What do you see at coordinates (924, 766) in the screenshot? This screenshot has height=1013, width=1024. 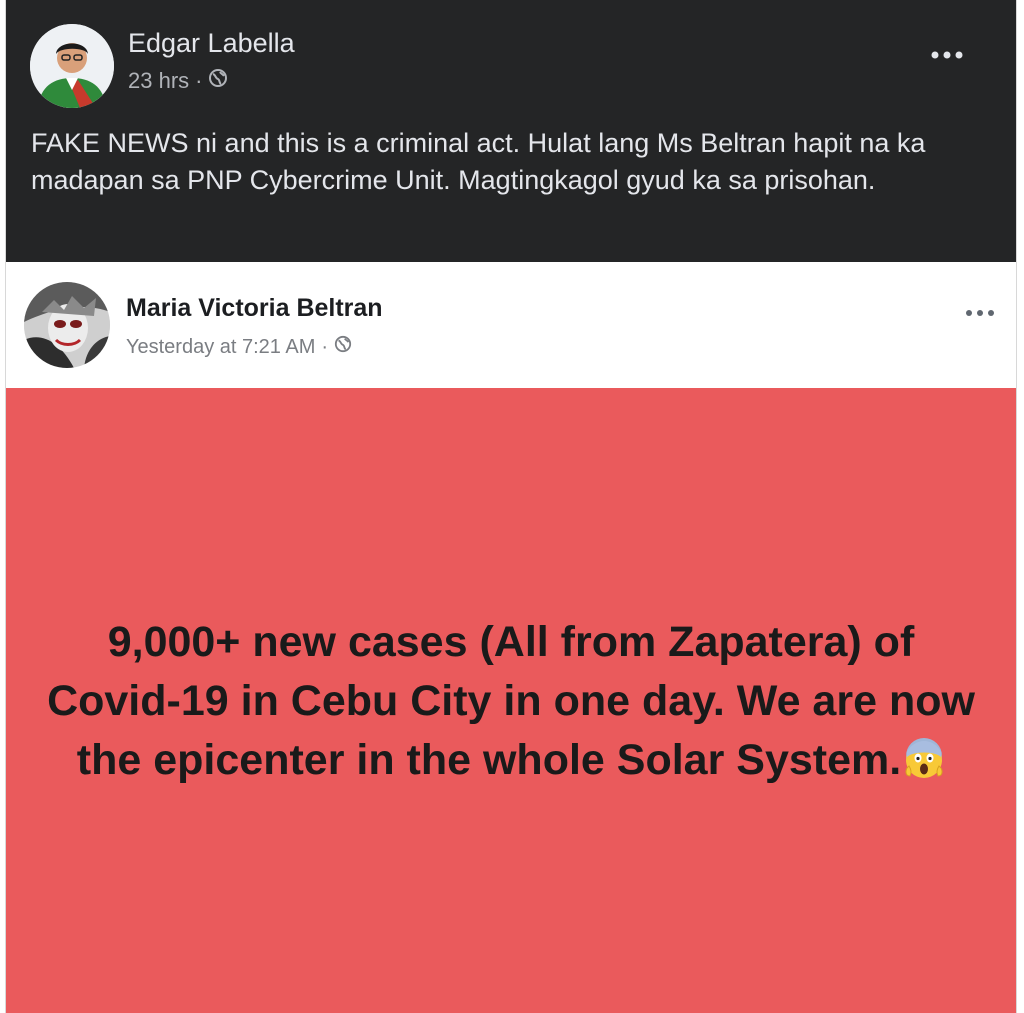 I see `screaming-face-emoji-icon` at bounding box center [924, 766].